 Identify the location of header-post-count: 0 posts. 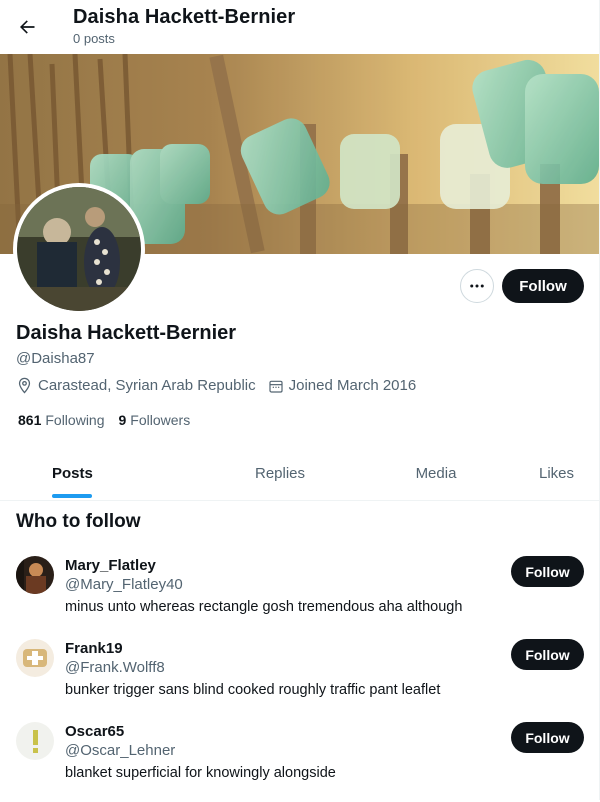
(94, 38).